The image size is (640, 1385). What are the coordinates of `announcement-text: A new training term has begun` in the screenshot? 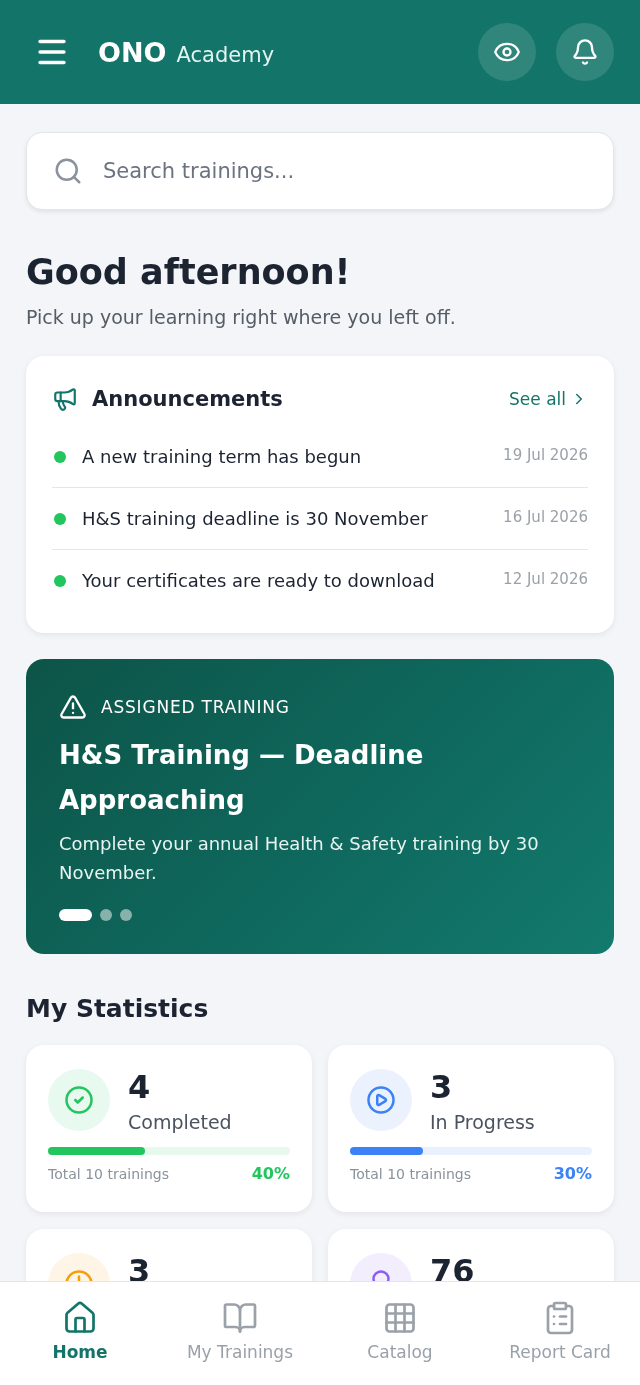 It's located at (285, 456).